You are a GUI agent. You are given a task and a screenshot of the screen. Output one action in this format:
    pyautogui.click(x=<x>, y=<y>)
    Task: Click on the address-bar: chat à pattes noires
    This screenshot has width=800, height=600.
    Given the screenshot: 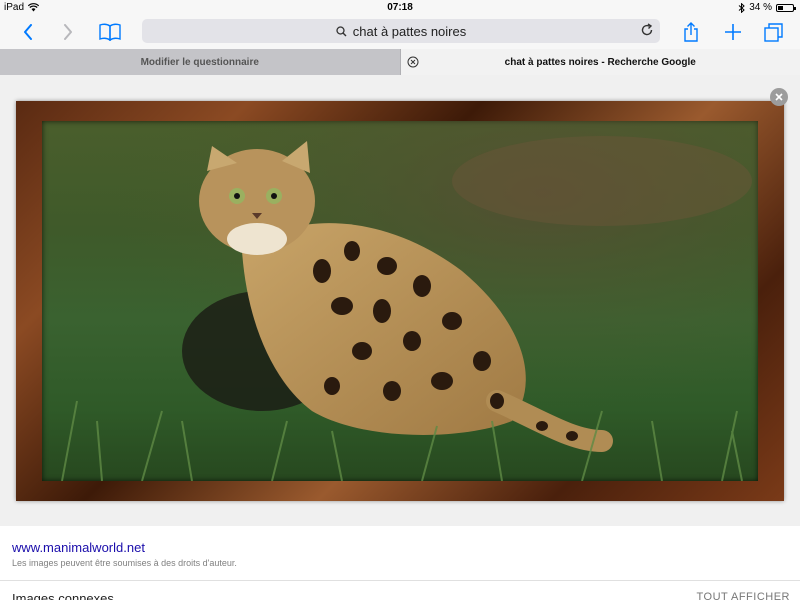 What is the action you would take?
    pyautogui.click(x=401, y=31)
    